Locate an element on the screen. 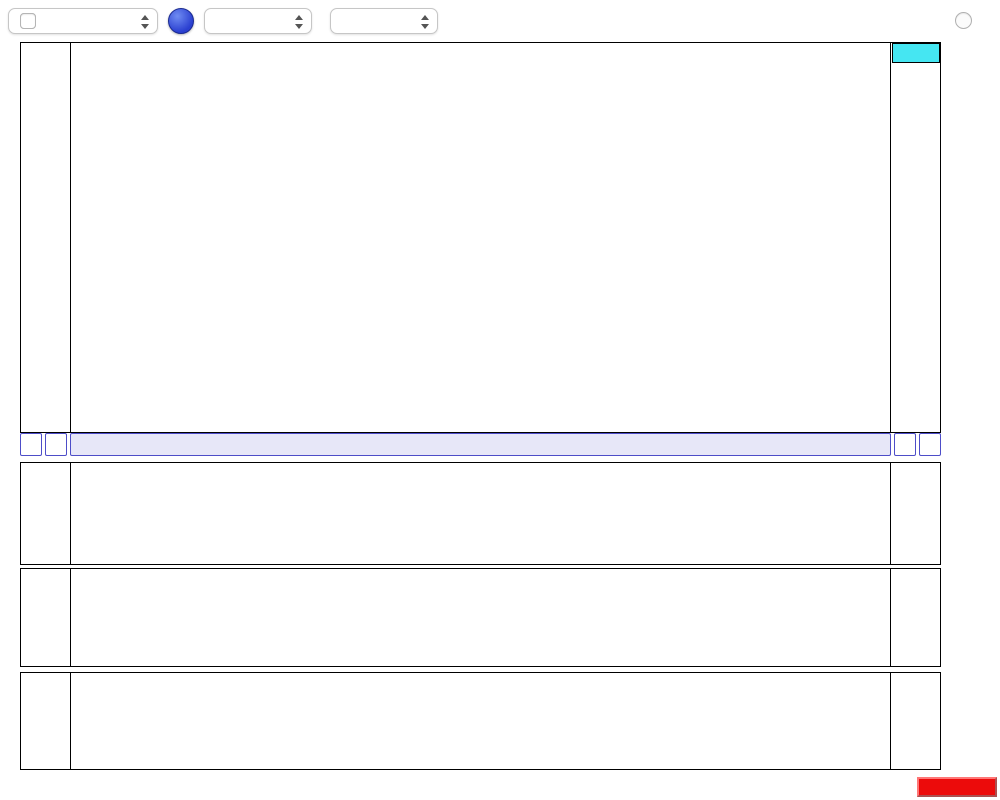 Image resolution: width=1000 pixels, height=800 pixels. macd-plot-area is located at coordinates (480, 513).